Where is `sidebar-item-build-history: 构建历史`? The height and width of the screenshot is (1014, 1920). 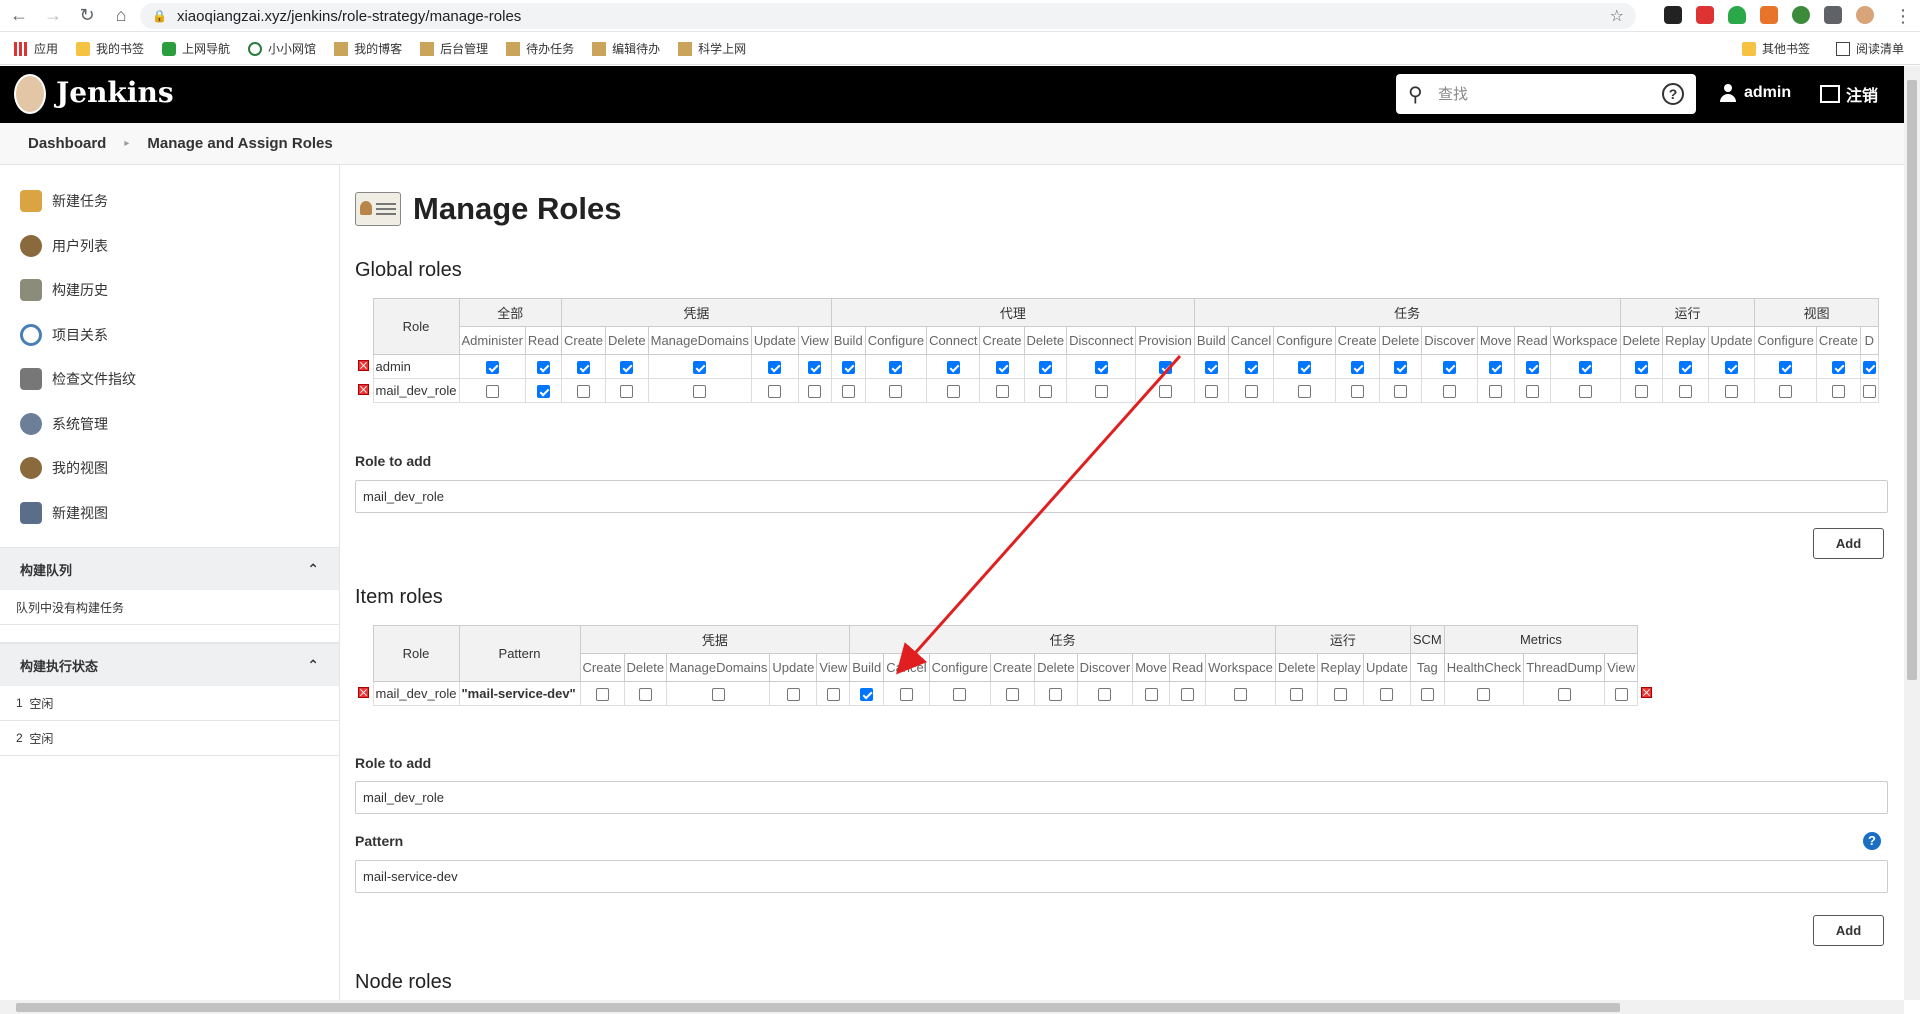
sidebar-item-build-history: 构建历史 is located at coordinates (169, 290).